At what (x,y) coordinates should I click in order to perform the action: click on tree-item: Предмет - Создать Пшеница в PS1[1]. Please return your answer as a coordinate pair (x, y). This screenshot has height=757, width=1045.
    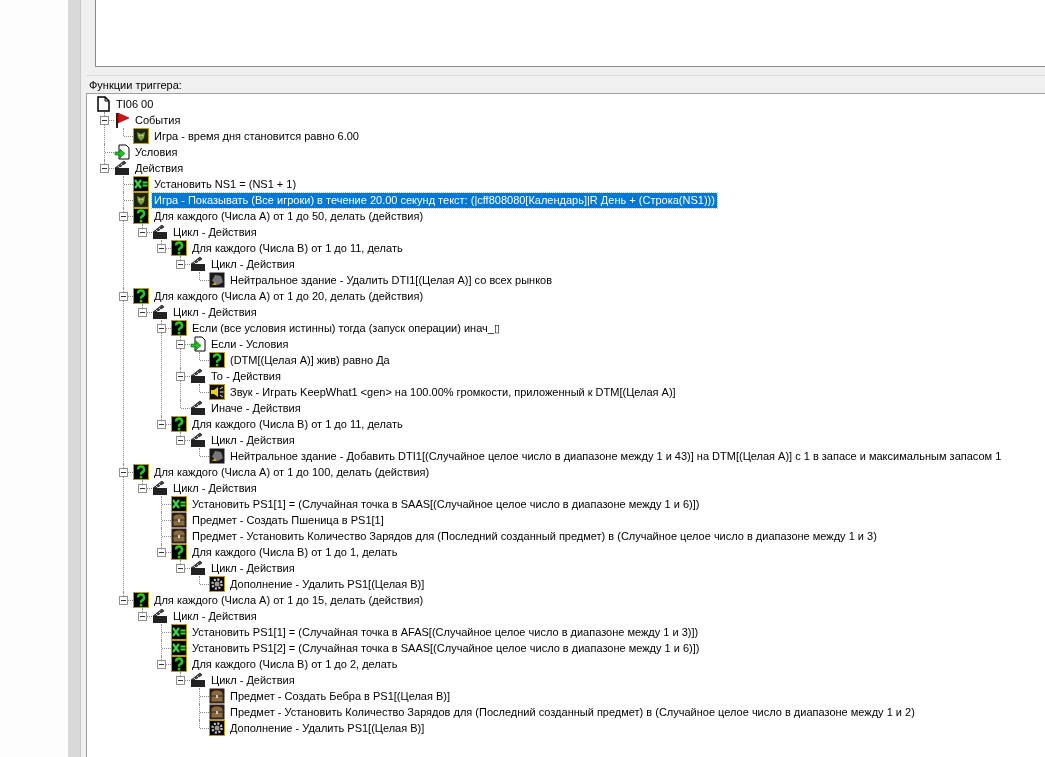
    Looking at the image, I should click on (288, 520).